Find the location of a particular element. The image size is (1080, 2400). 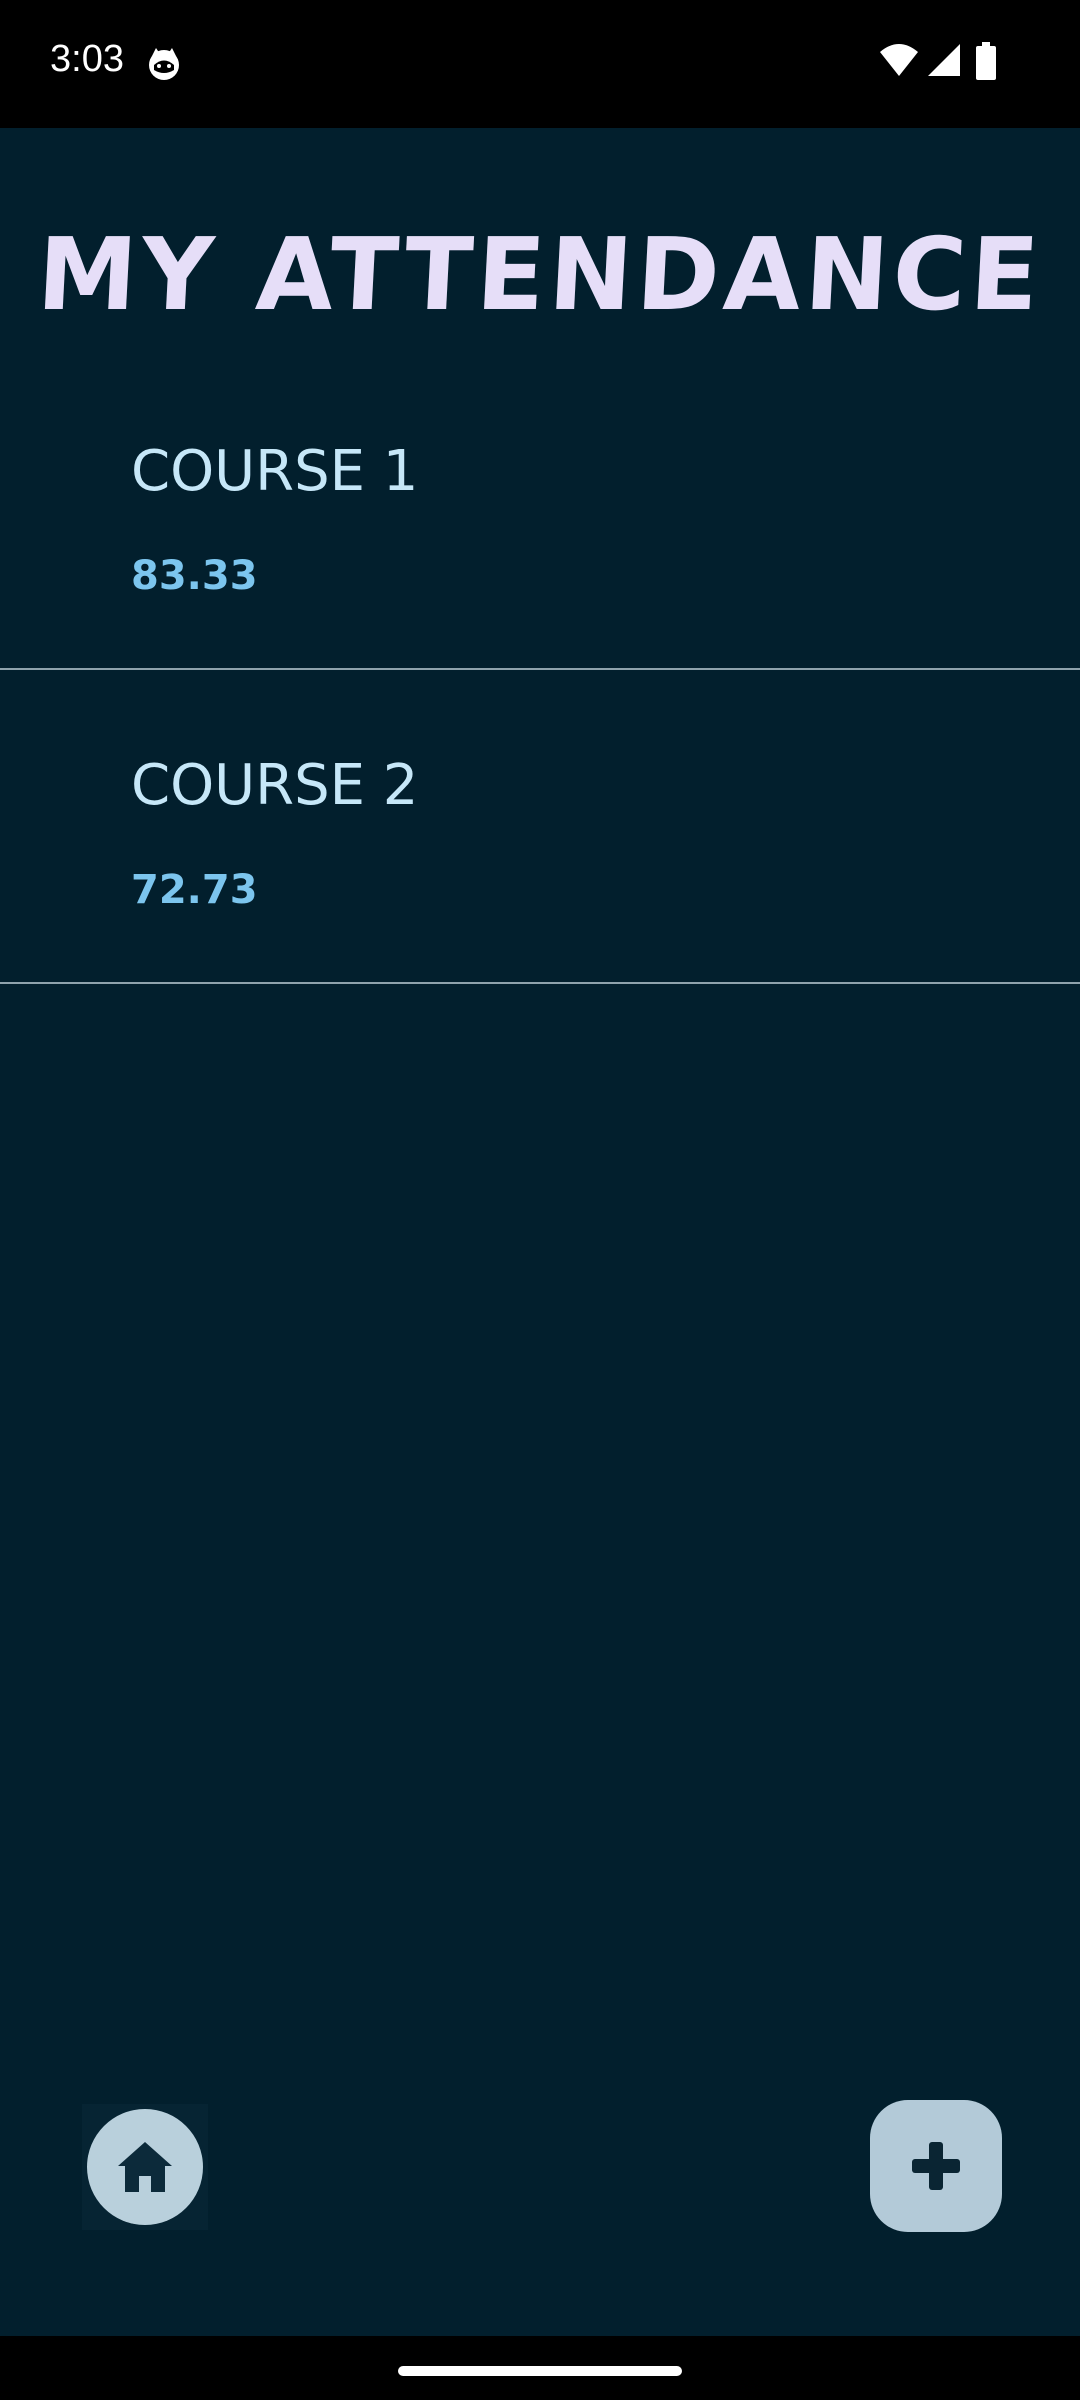

status-time: 3:03 is located at coordinates (87, 59).